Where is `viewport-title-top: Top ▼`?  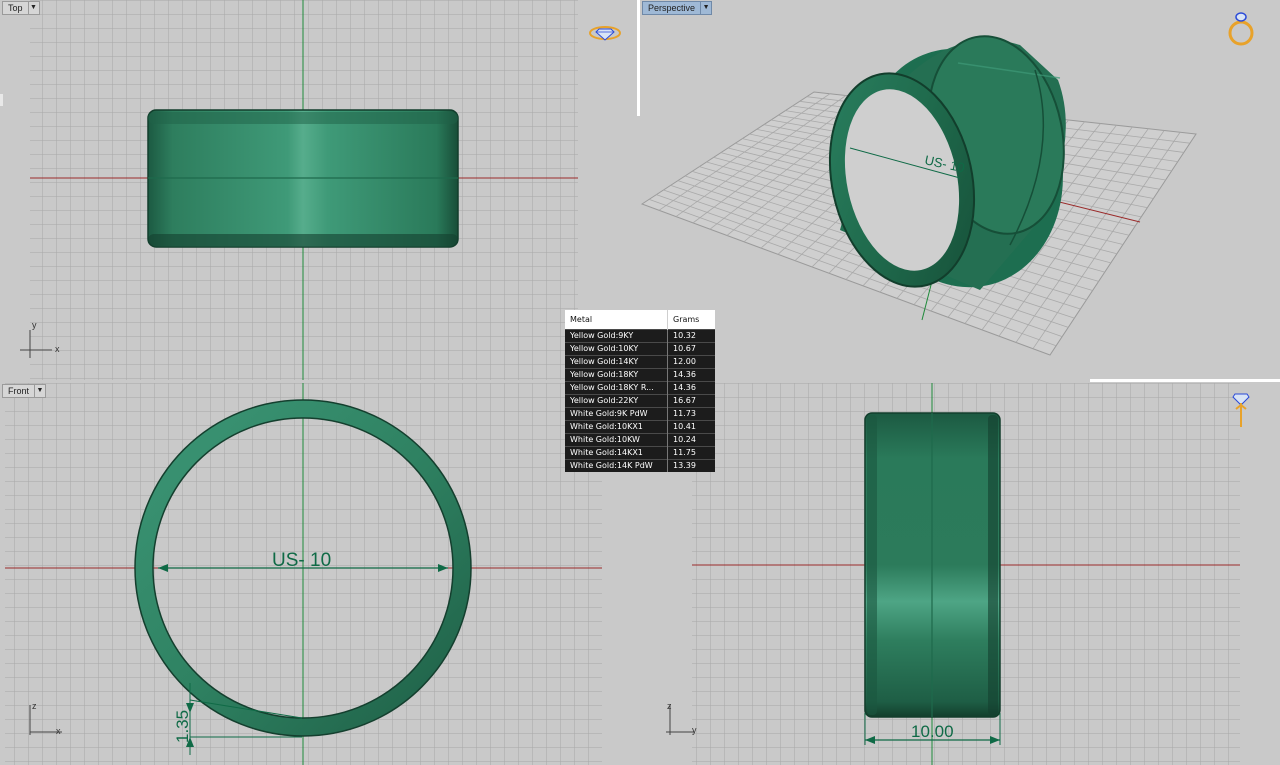 viewport-title-top: Top ▼ is located at coordinates (21, 8).